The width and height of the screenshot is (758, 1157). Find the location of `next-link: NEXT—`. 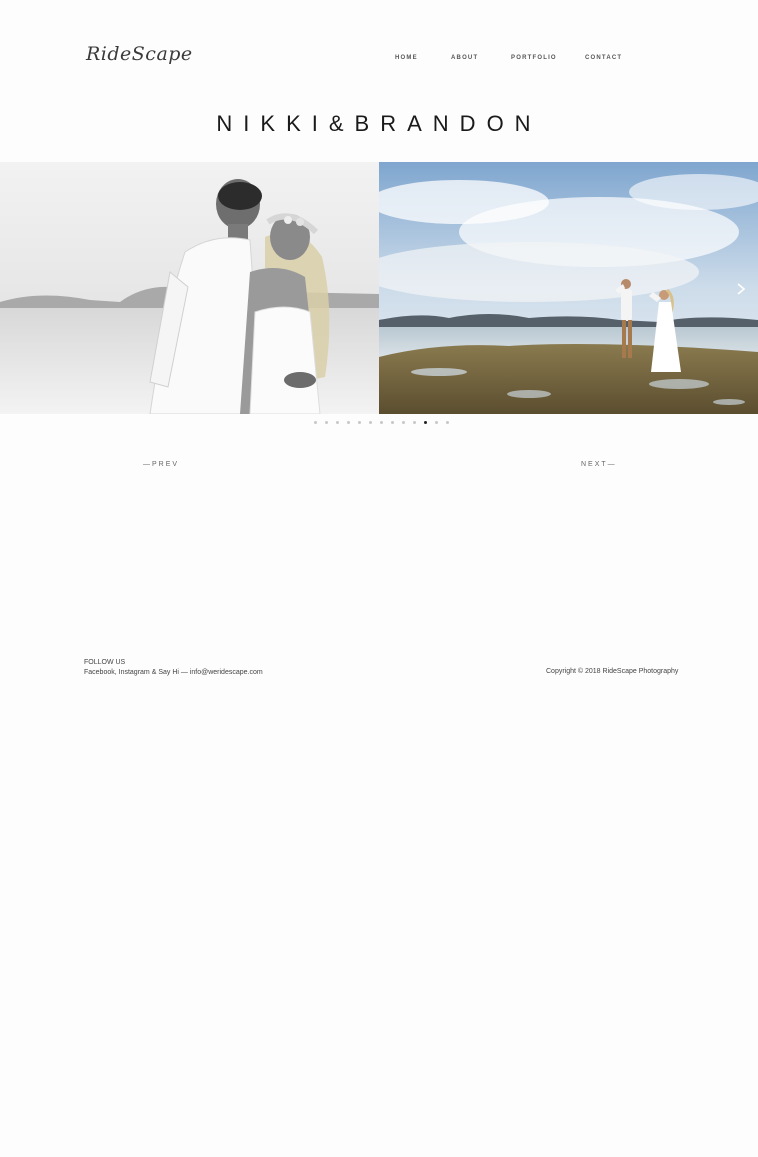

next-link: NEXT— is located at coordinates (599, 464).